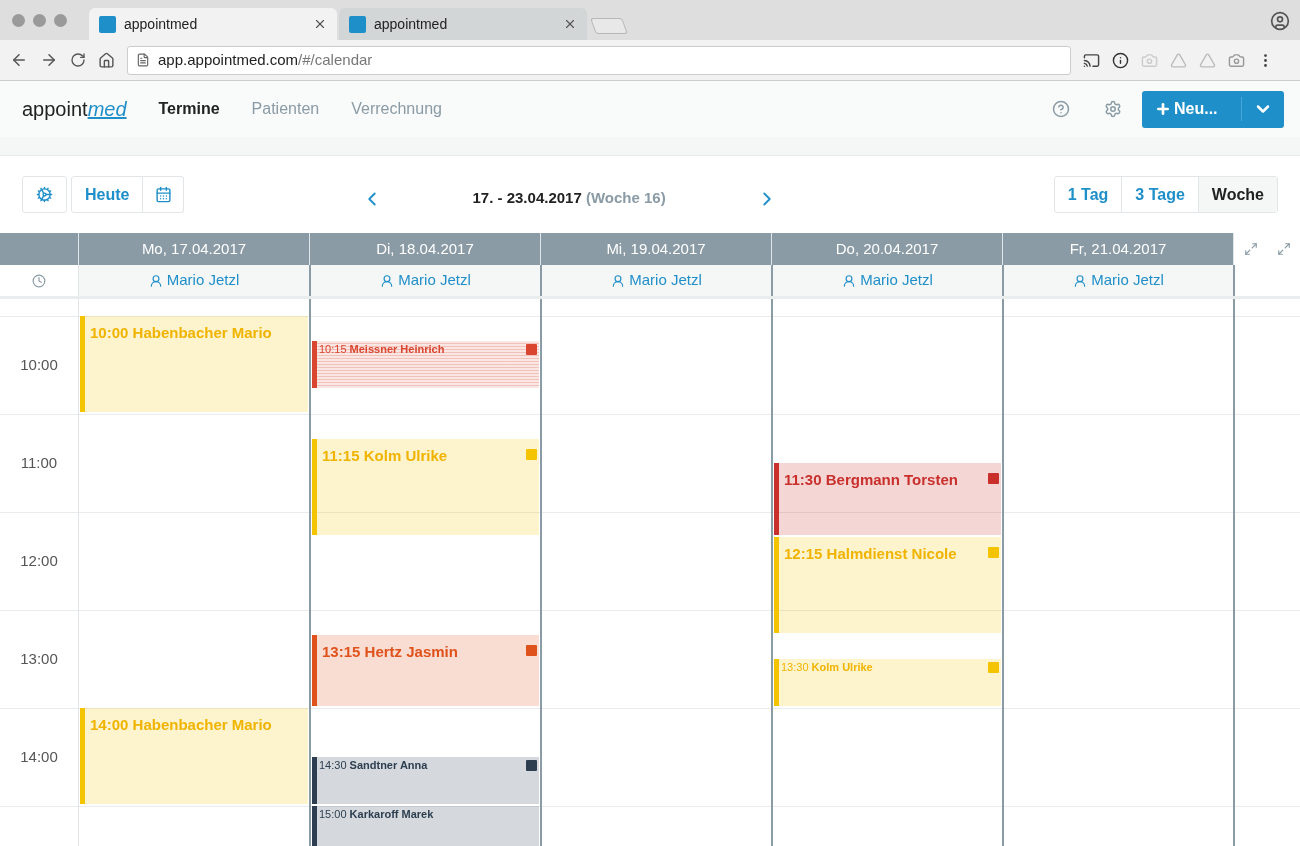 The height and width of the screenshot is (846, 1300). I want to click on day-header: Do, 20.04.2017, so click(887, 248).